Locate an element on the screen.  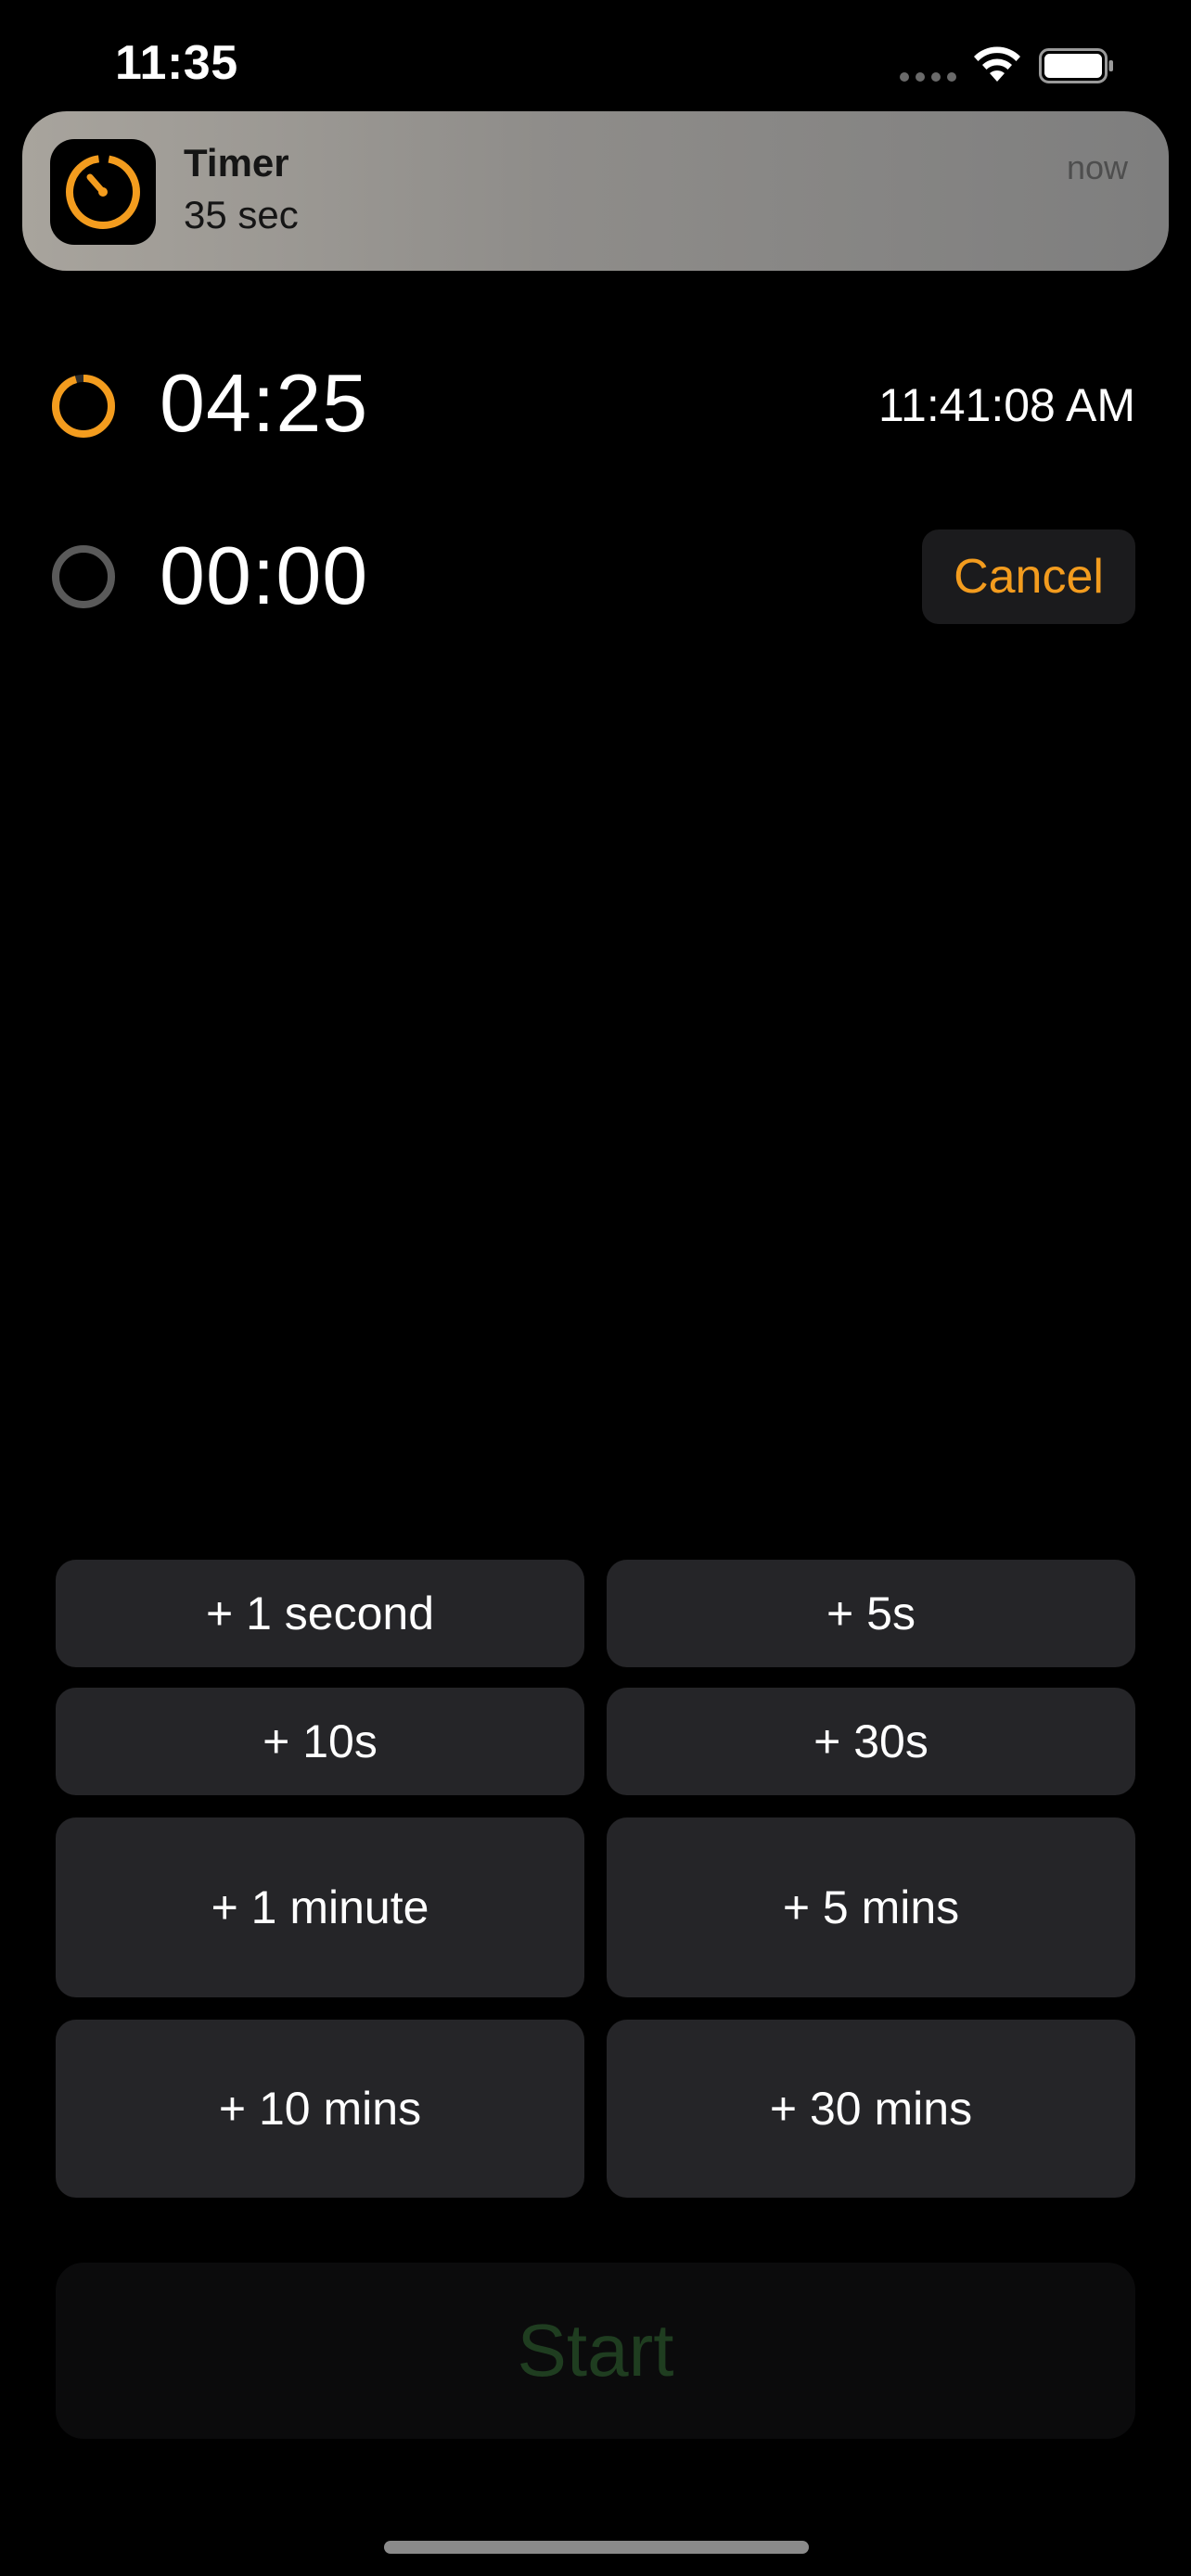
battery-icon is located at coordinates (1076, 66).